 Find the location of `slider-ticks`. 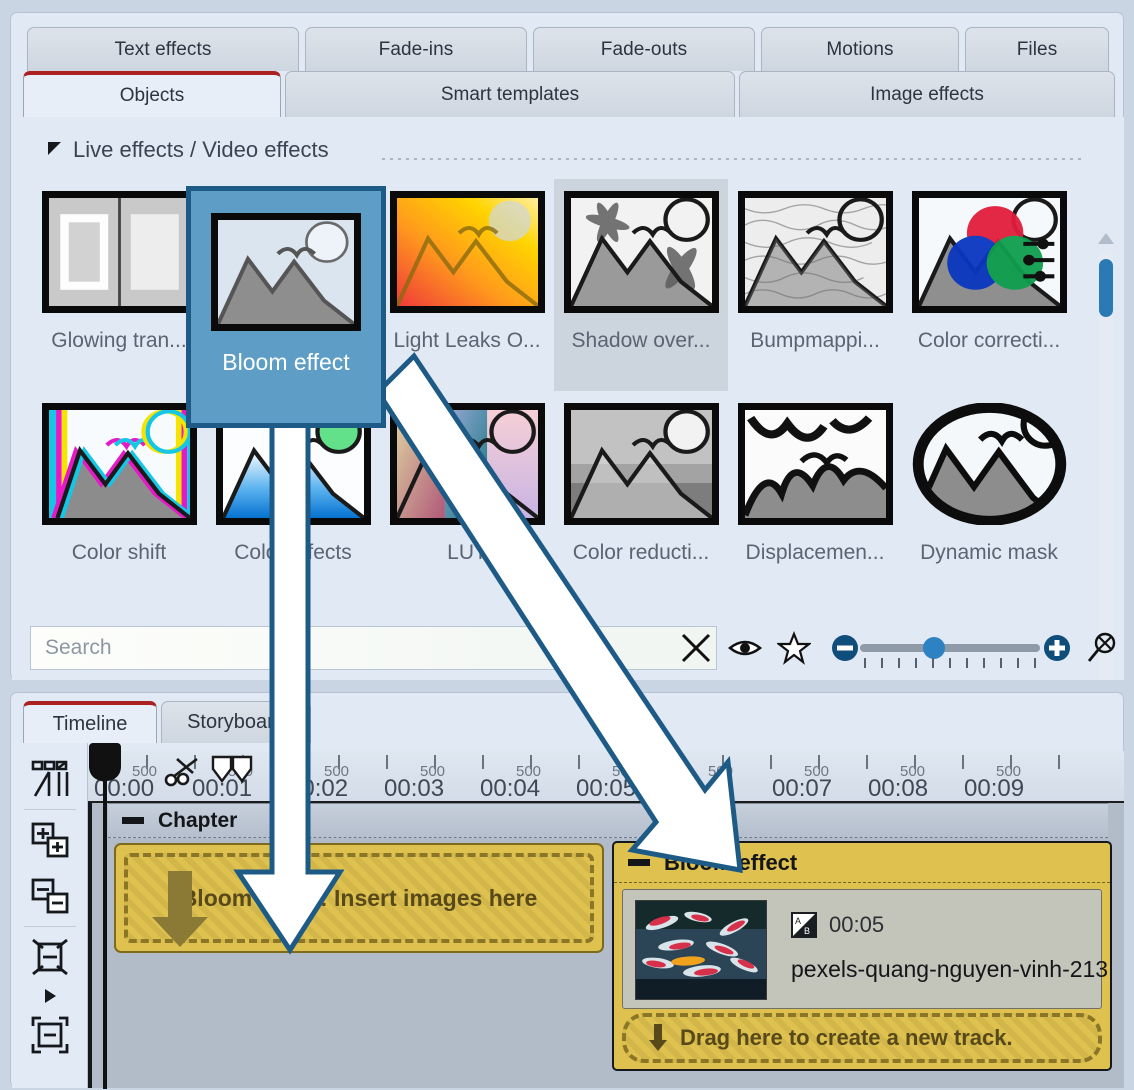

slider-ticks is located at coordinates (950, 663).